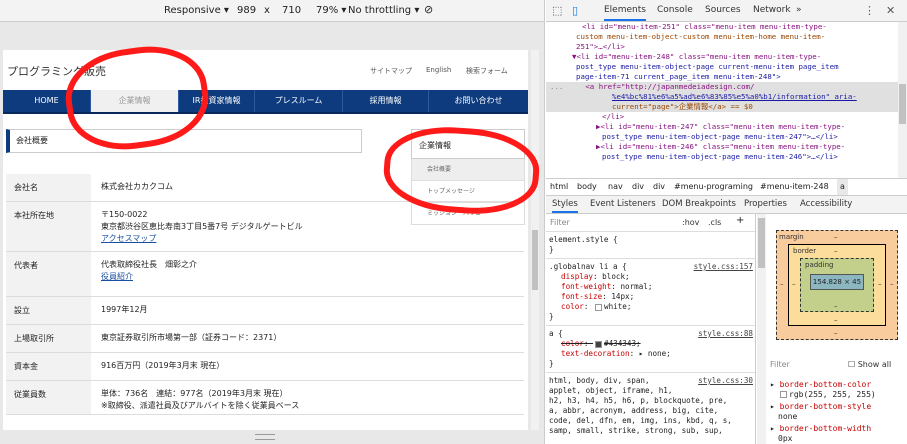 The width and height of the screenshot is (907, 444). What do you see at coordinates (599, 344) in the screenshot?
I see `color-swatch-dark` at bounding box center [599, 344].